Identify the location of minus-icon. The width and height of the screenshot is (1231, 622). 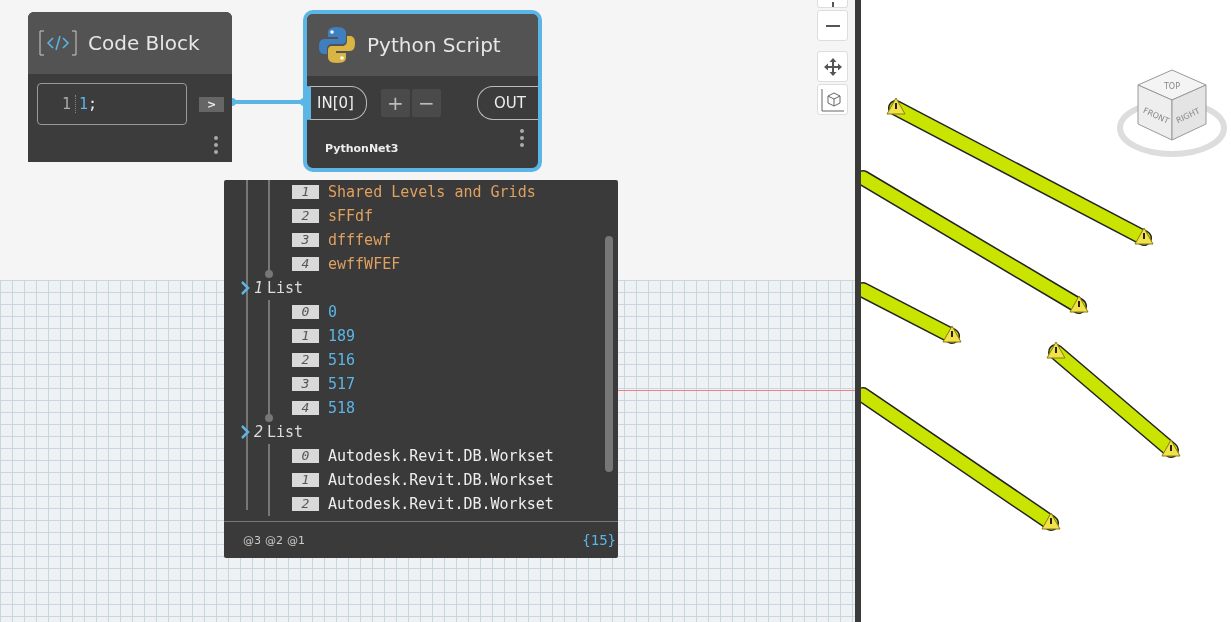
(832, 25).